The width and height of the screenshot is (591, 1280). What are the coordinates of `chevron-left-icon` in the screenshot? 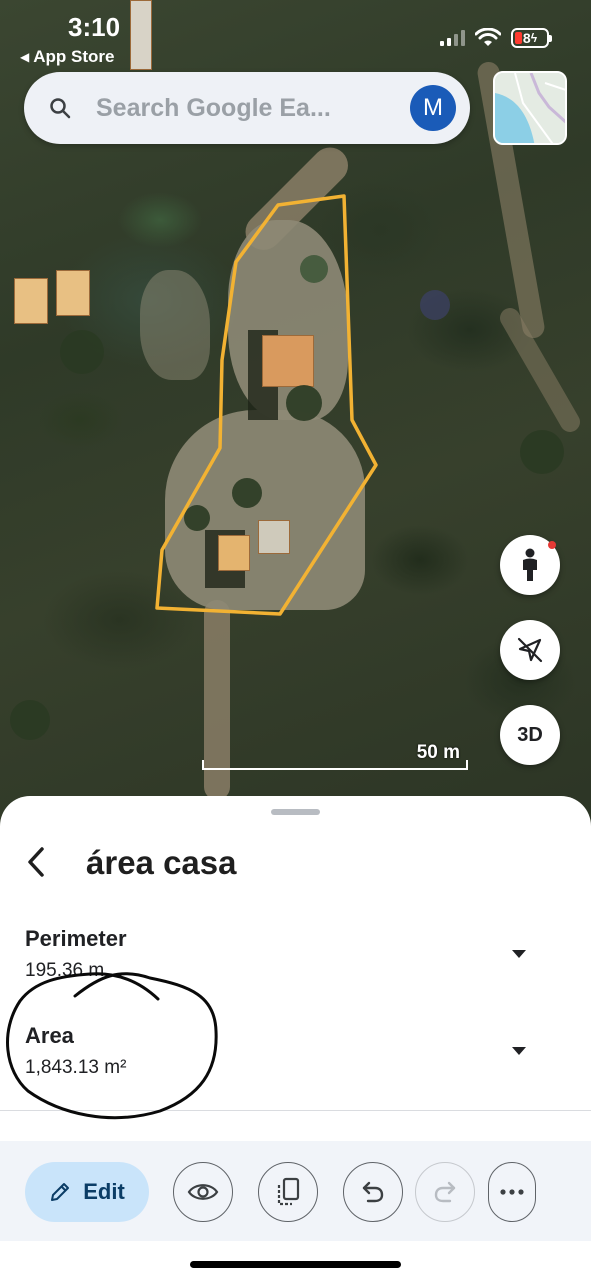 It's located at (36, 862).